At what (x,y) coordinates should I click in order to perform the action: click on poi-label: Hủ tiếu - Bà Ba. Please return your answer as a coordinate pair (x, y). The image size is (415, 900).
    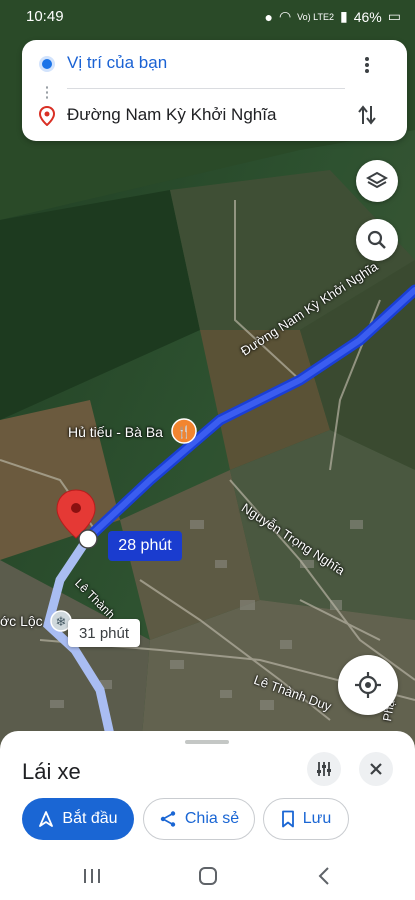
    Looking at the image, I should click on (115, 432).